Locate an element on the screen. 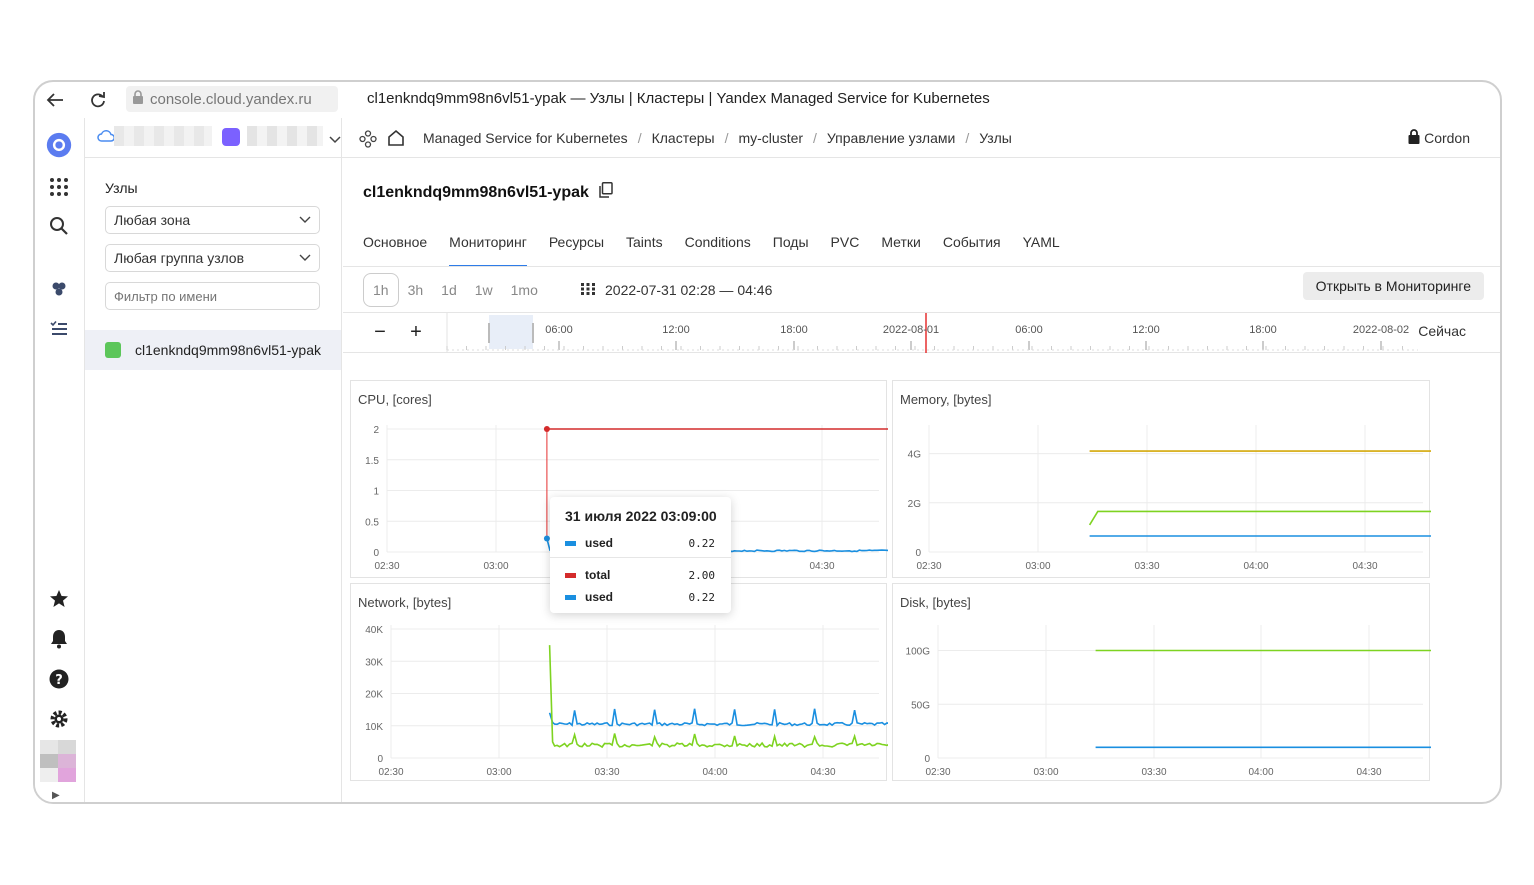  memory-chart: 4G 2G 0 02:30 03:00 03:30 04:00 04:30 is located at coordinates (1162, 480).